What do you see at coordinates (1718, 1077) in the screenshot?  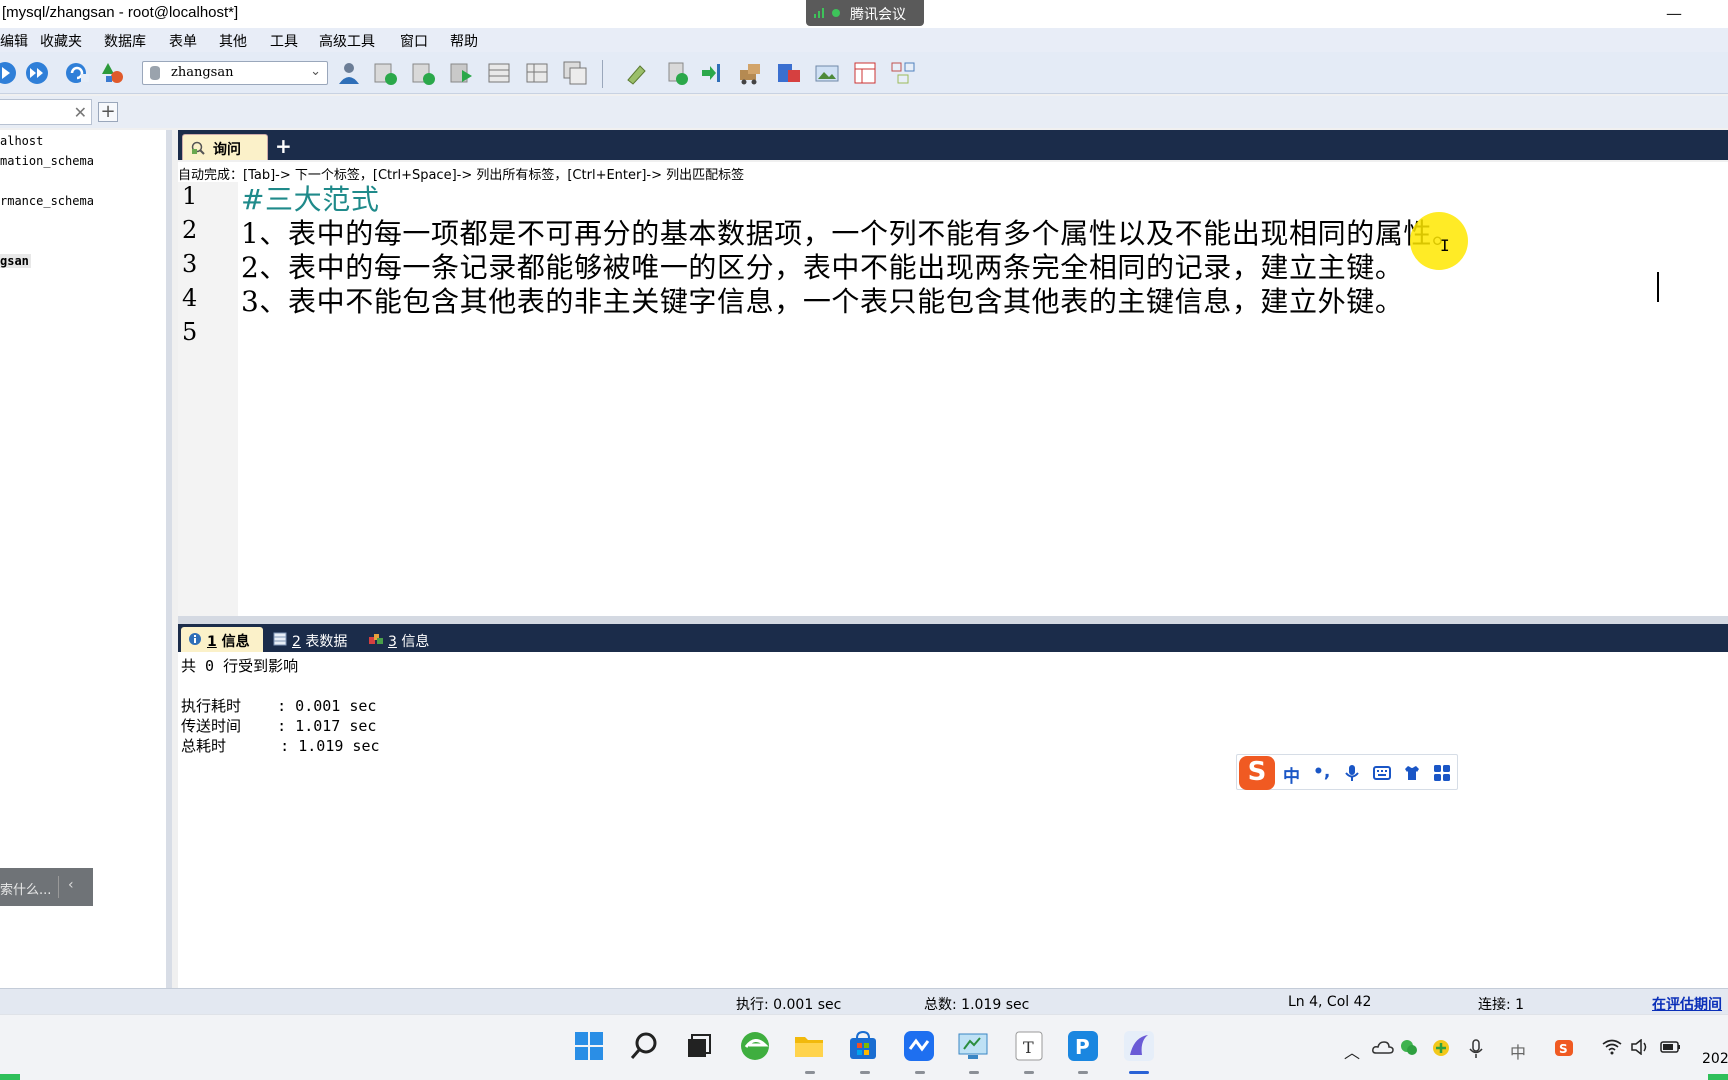 I see `screen-share-indicator` at bounding box center [1718, 1077].